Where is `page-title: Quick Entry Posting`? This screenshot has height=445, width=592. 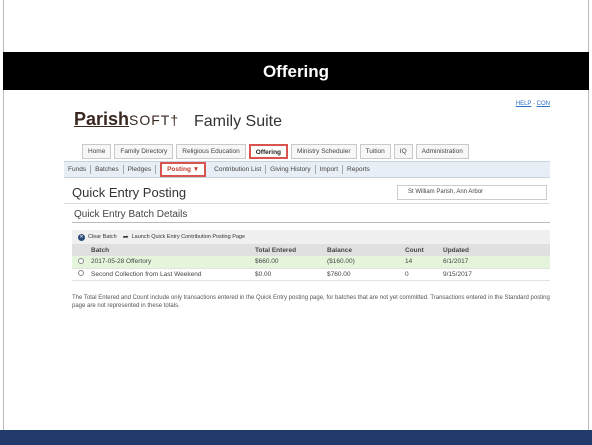
page-title: Quick Entry Posting is located at coordinates (129, 192).